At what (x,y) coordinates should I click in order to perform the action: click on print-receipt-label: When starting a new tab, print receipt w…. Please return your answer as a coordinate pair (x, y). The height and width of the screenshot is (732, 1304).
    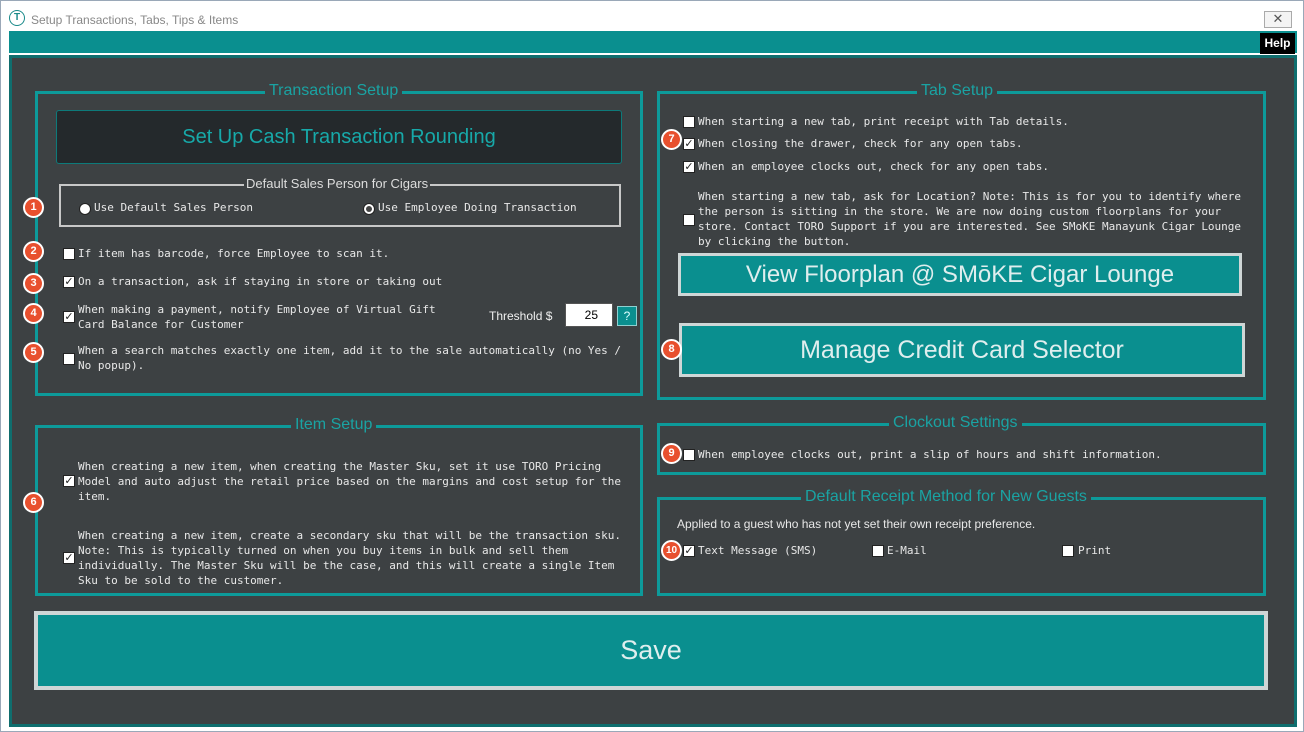
    Looking at the image, I should click on (883, 121).